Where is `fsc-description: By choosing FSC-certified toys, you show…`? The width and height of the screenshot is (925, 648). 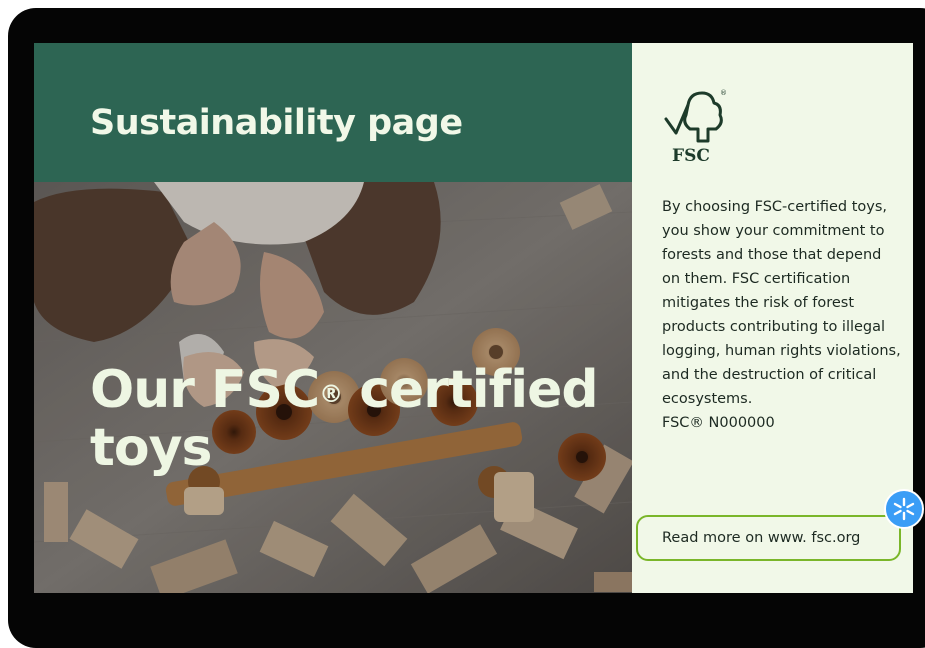 fsc-description: By choosing FSC-certified toys, you show… is located at coordinates (782, 315).